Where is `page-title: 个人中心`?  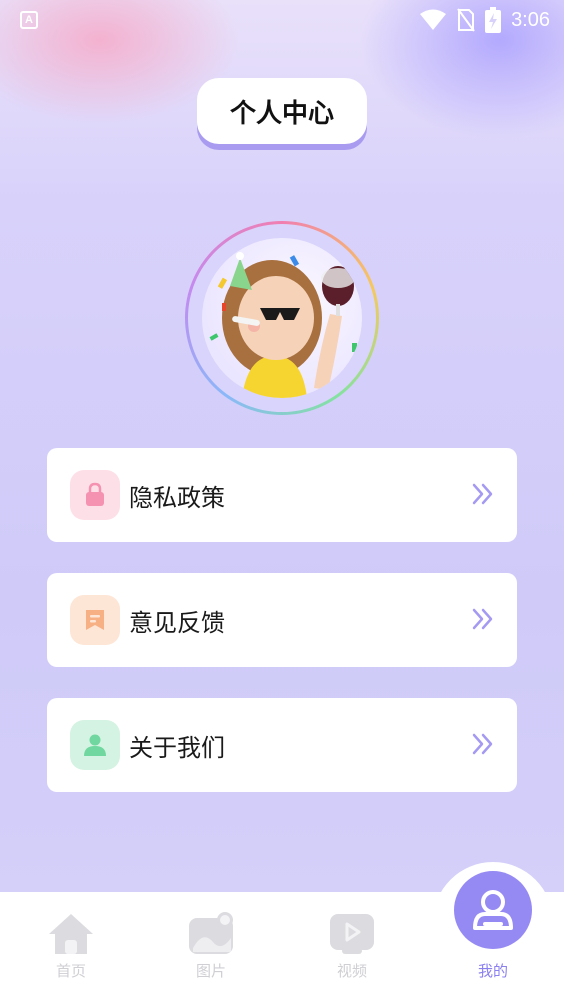
page-title: 个人中心 is located at coordinates (281, 113).